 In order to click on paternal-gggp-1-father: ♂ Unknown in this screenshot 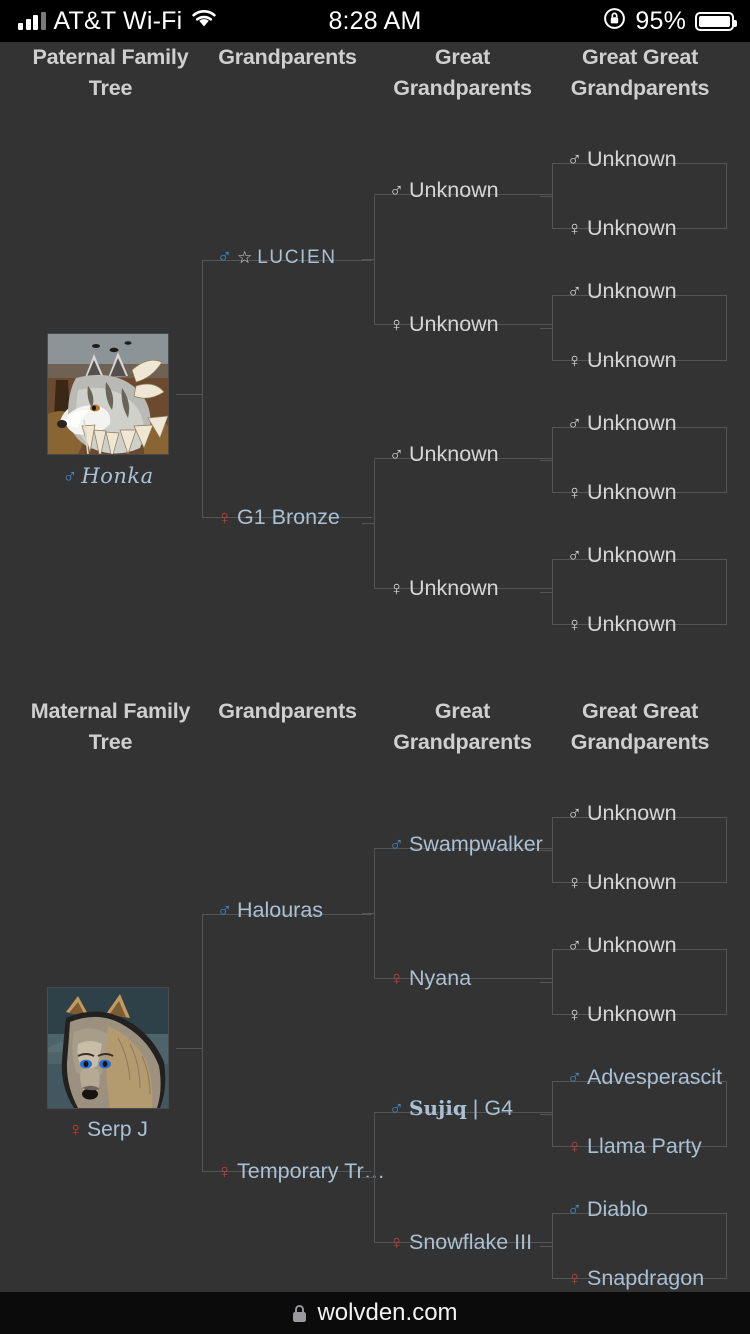, I will do `click(622, 159)`.